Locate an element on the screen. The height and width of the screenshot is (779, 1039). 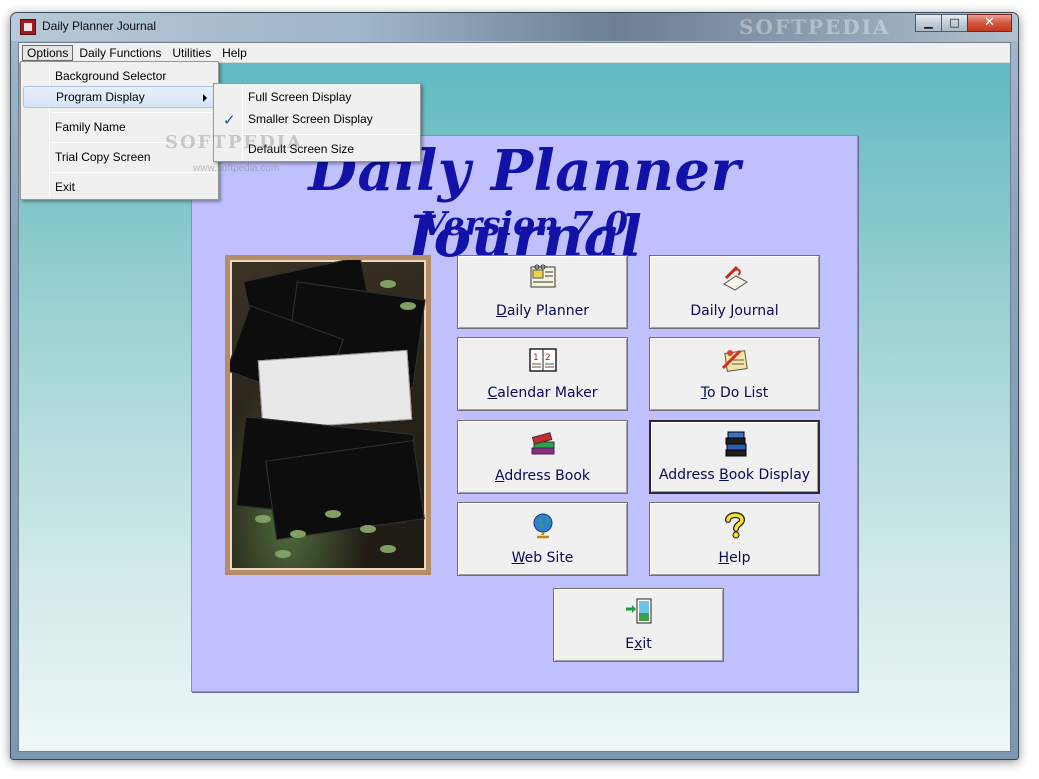
address-book-button: Address Book is located at coordinates (542, 457).